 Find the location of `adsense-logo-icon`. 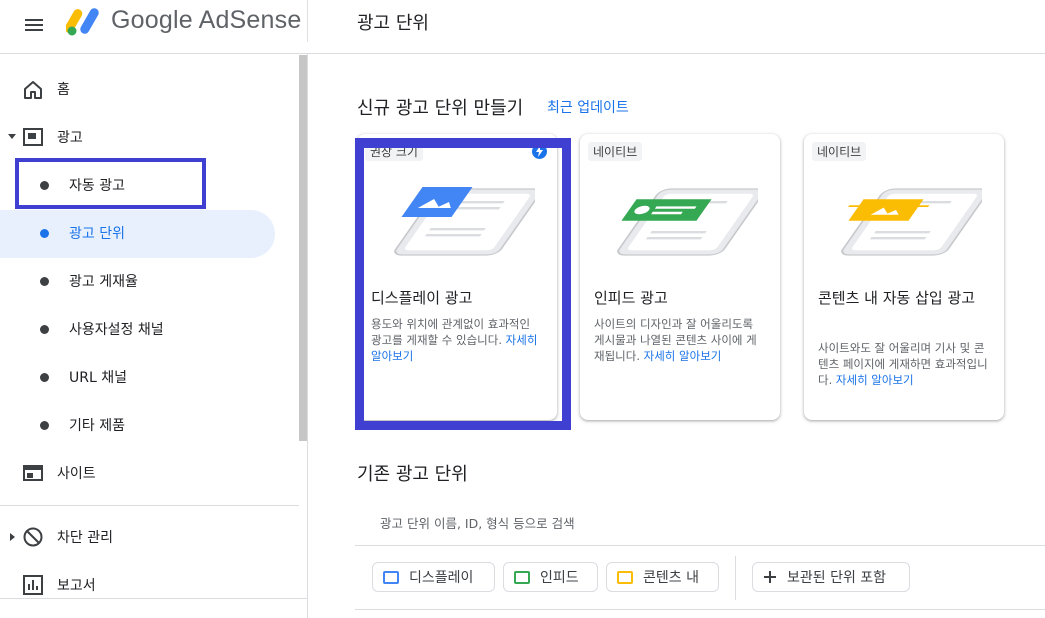

adsense-logo-icon is located at coordinates (82, 22).